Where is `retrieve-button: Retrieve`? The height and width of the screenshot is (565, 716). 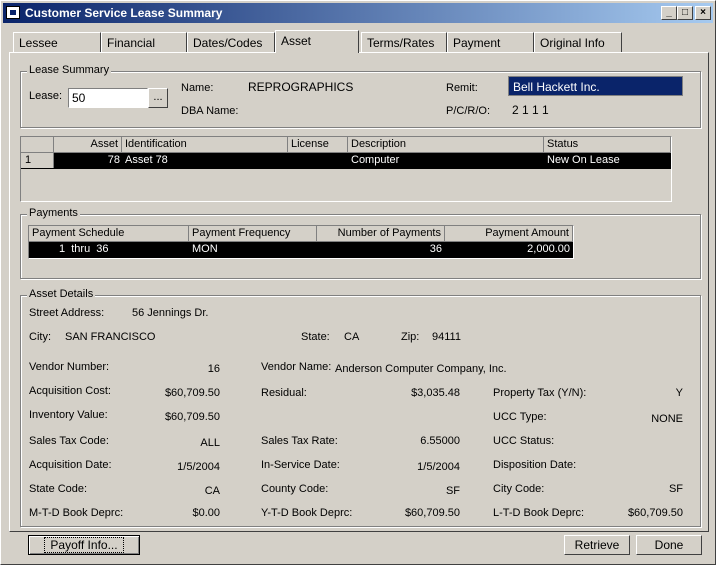 retrieve-button: Retrieve is located at coordinates (597, 545).